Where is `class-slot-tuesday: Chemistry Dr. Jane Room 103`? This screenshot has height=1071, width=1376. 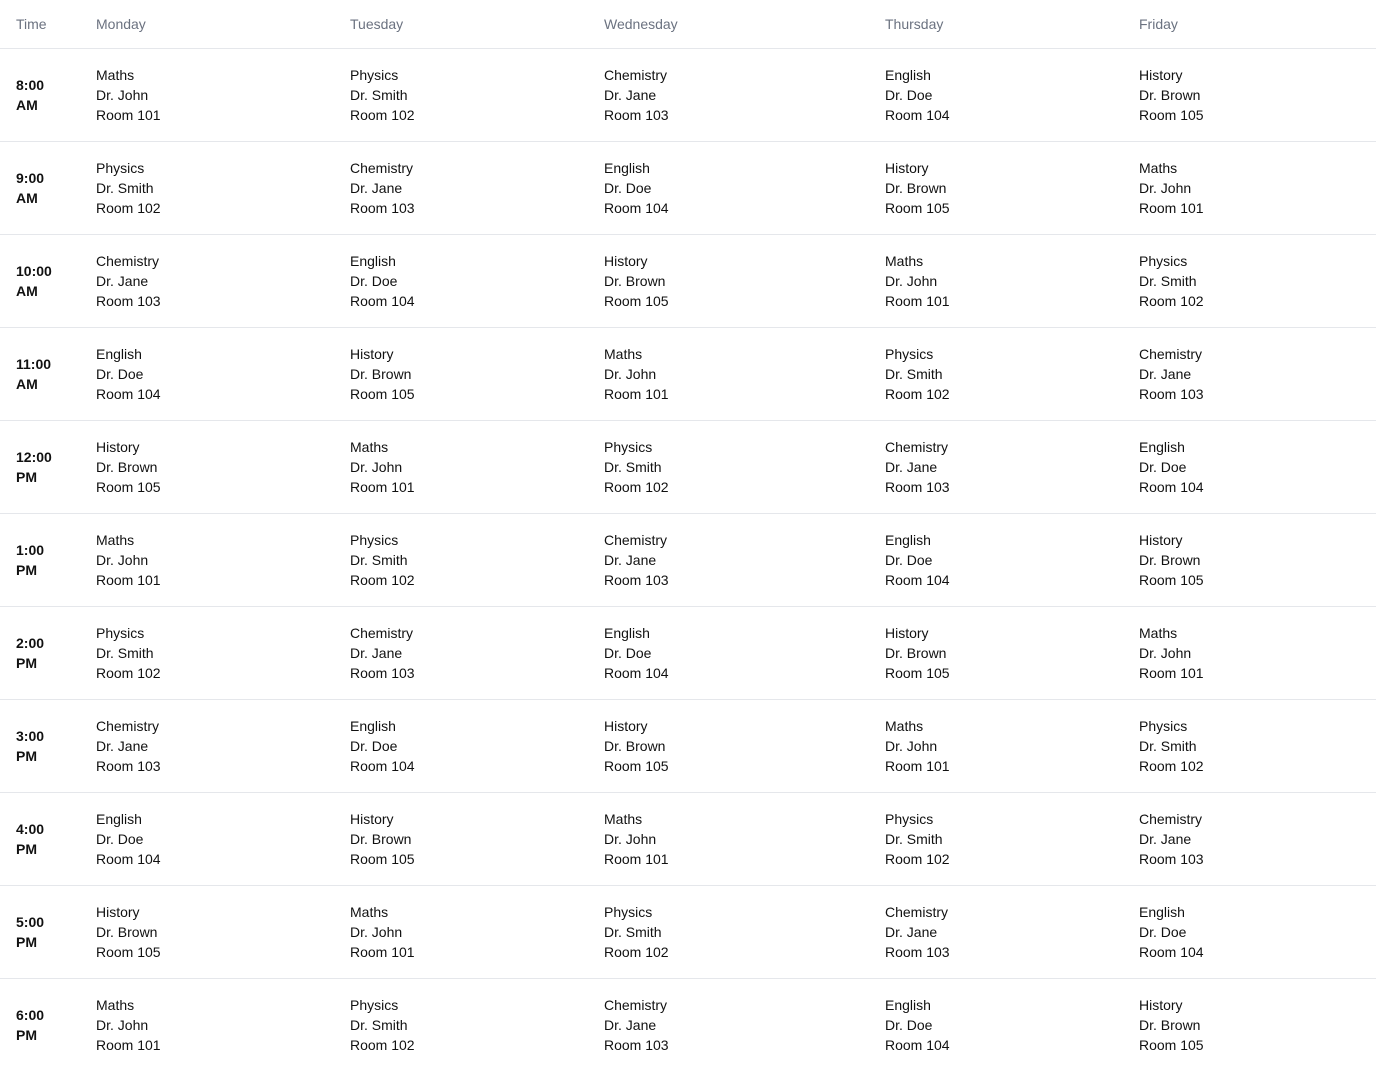 class-slot-tuesday: Chemistry Dr. Jane Room 103 is located at coordinates (461, 653).